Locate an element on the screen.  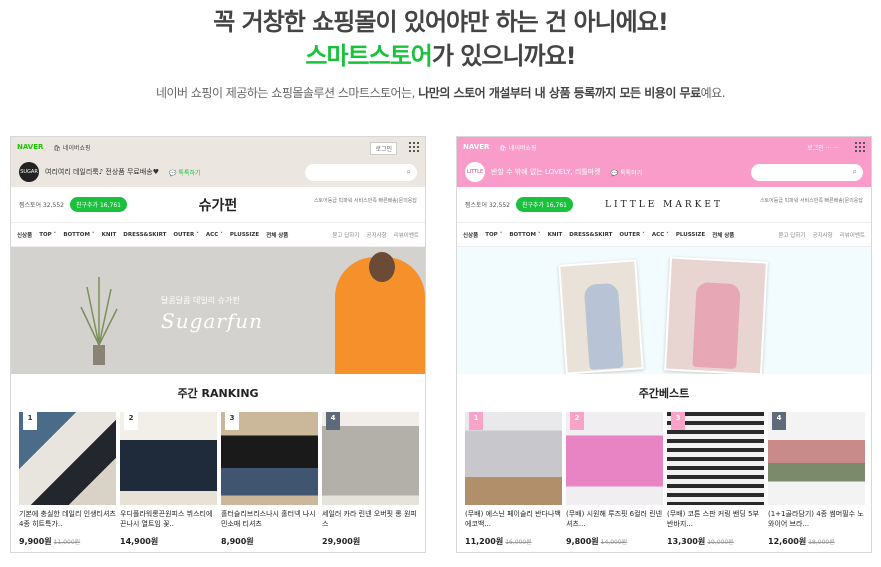
product-name: 기본에 충실한 데일리 인생티셔츠 4종 히트특가.. is located at coordinates (67, 519).